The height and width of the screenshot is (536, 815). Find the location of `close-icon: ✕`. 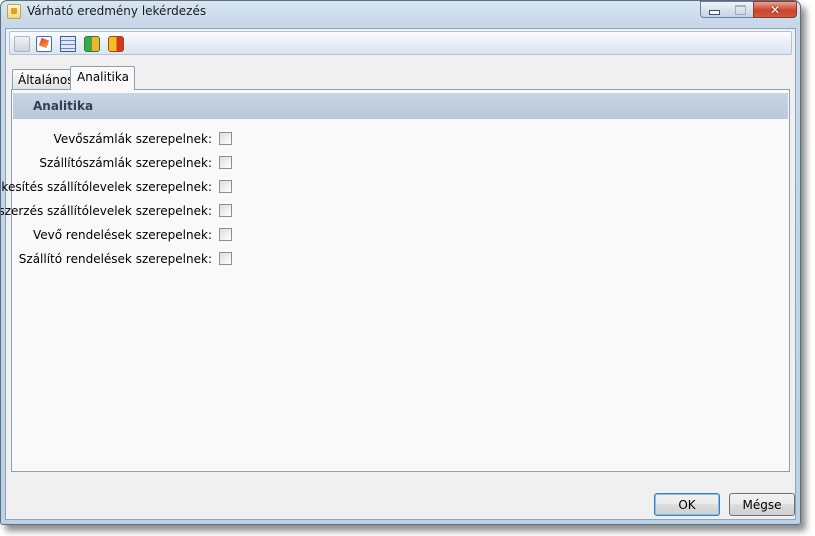

close-icon: ✕ is located at coordinates (775, 9).